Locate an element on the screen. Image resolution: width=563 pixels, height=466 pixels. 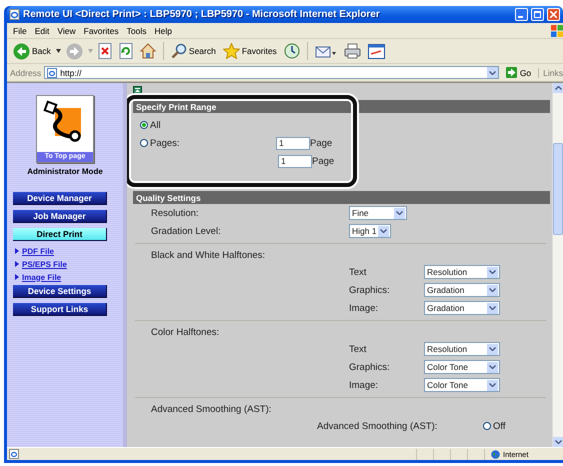
stop-icon is located at coordinates (105, 51).